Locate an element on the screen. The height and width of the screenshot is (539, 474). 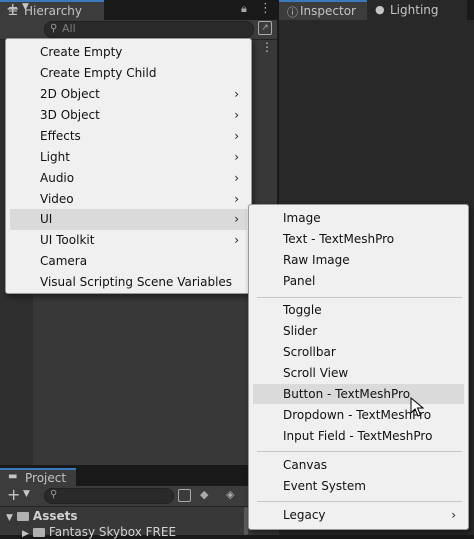
menu-item-label: Camera is located at coordinates (64, 261).